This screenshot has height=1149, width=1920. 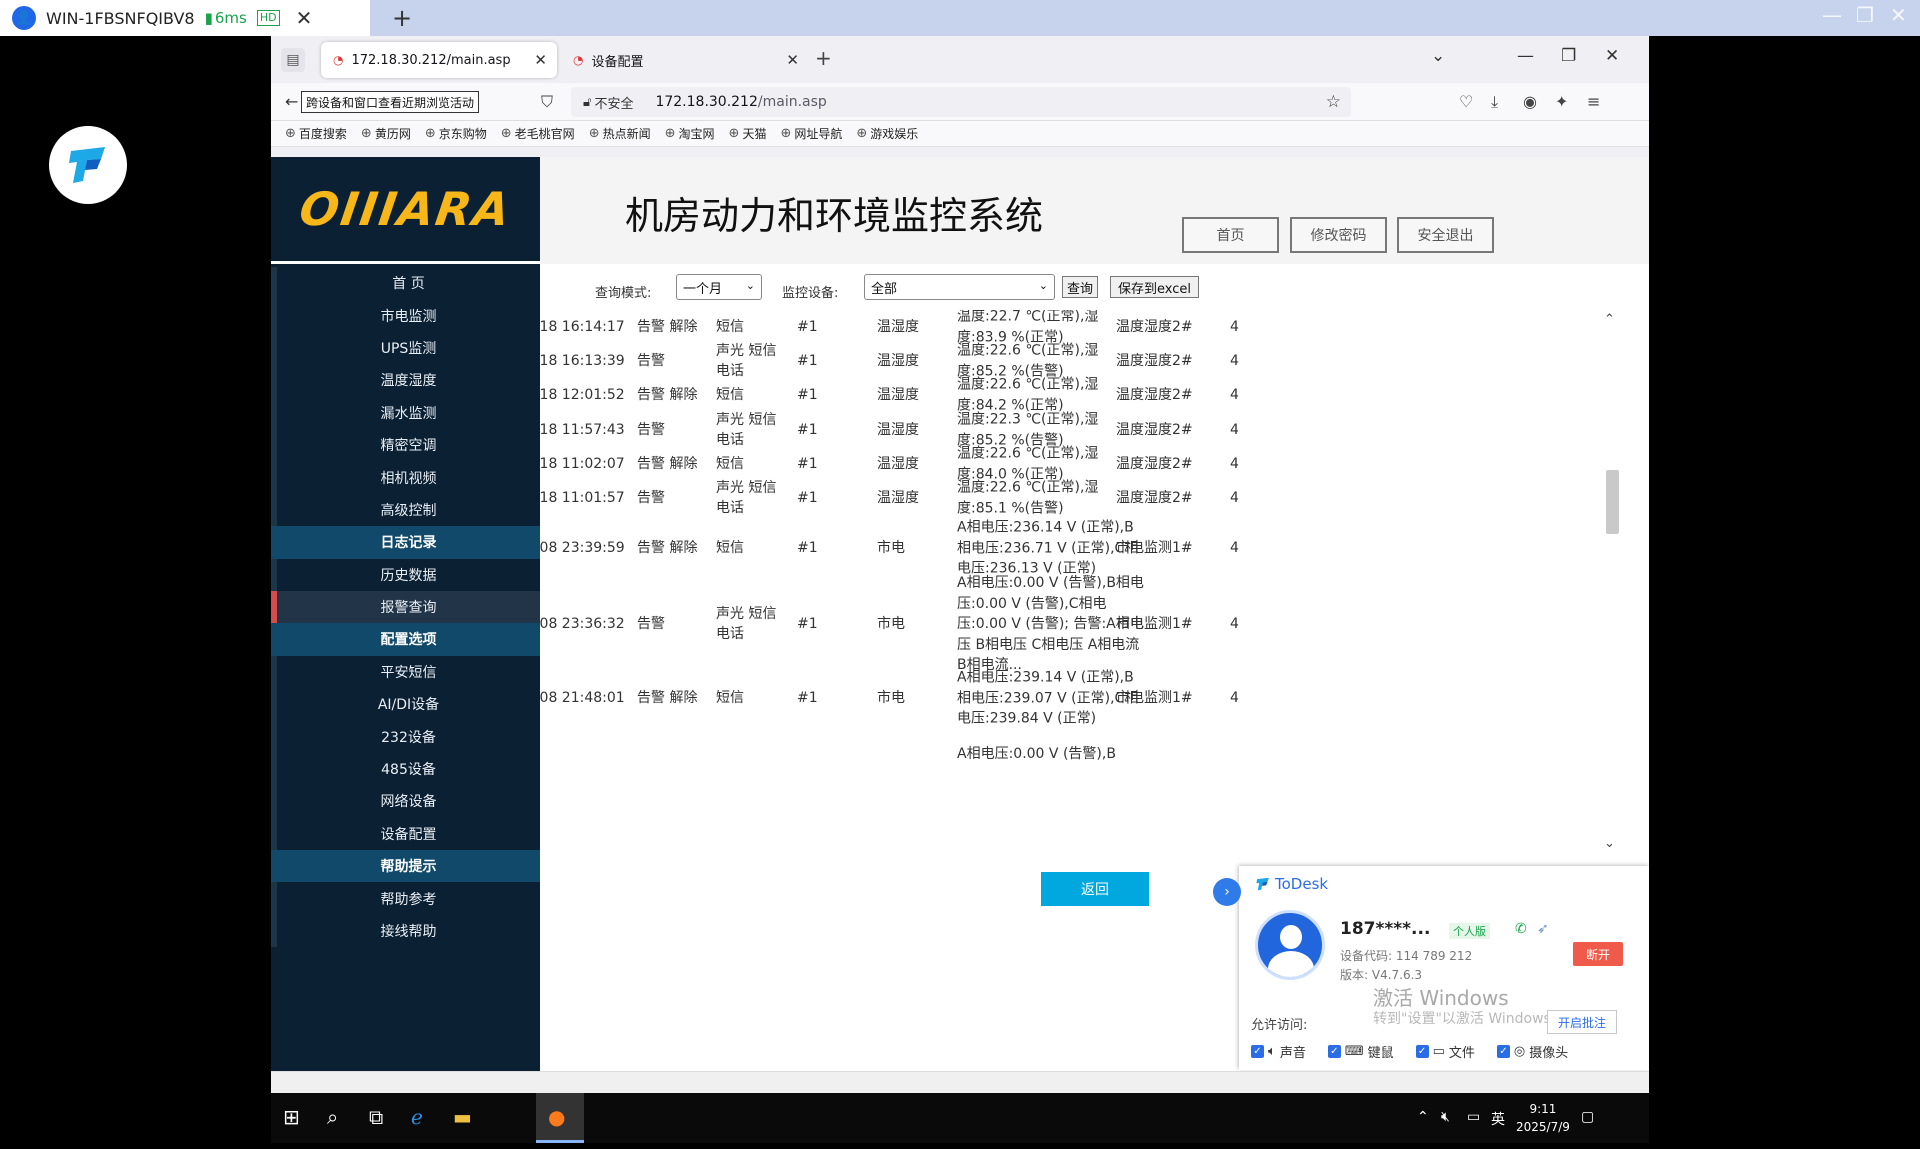 What do you see at coordinates (887, 133) in the screenshot?
I see `bookmark-item: ⊕ 游戏娱乐` at bounding box center [887, 133].